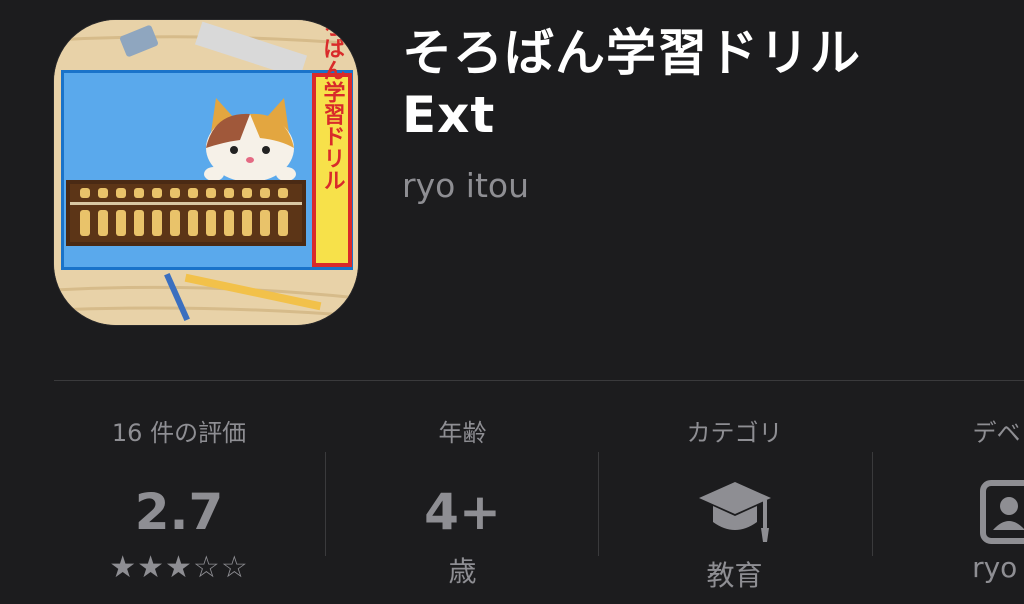  Describe the element at coordinates (702, 84) in the screenshot. I see `app-title: そろばん学習ドリル Ext` at that location.